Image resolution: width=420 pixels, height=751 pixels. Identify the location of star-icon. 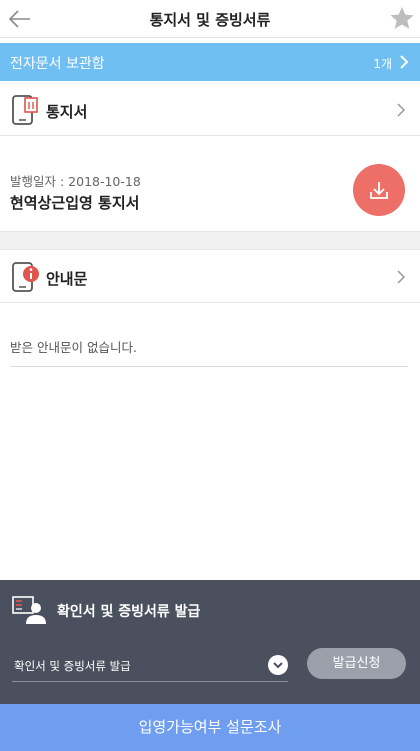
(402, 18).